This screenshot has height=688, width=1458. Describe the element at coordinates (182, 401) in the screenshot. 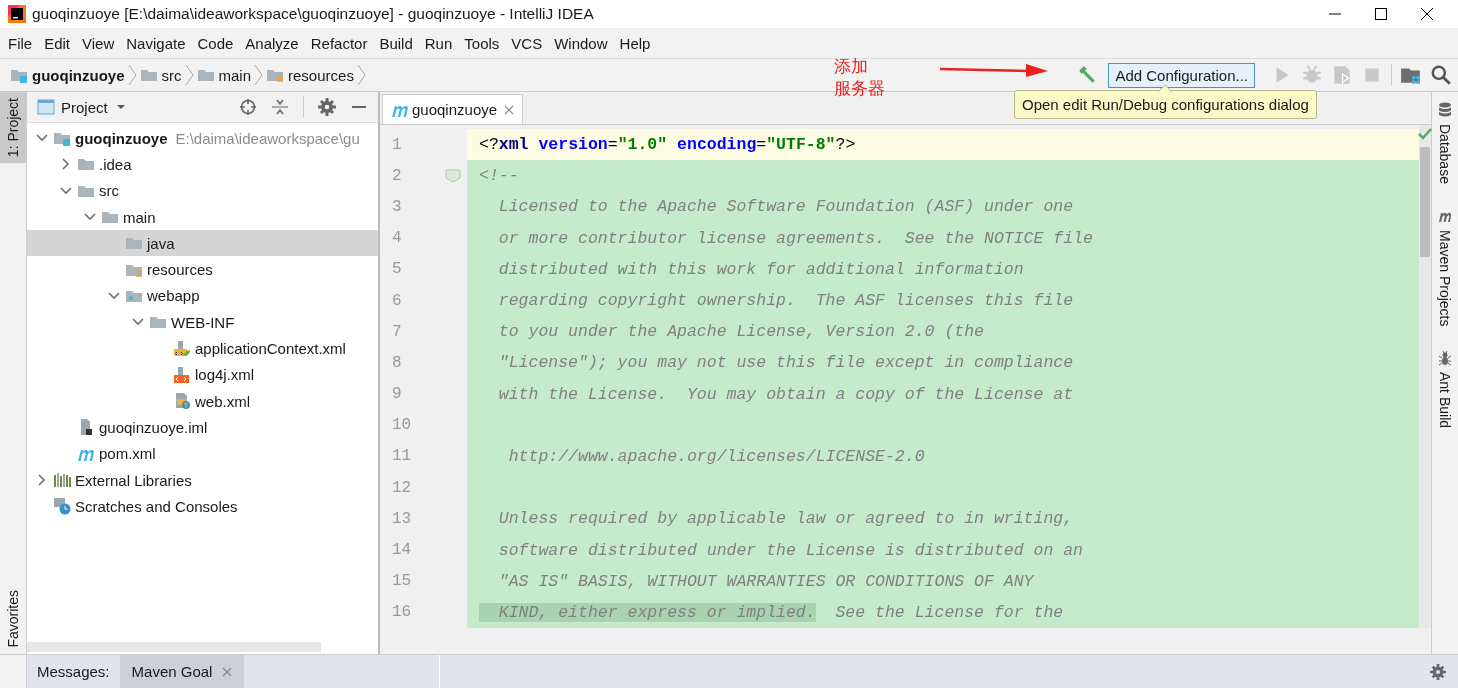

I see `web-xml-file-icon` at that location.